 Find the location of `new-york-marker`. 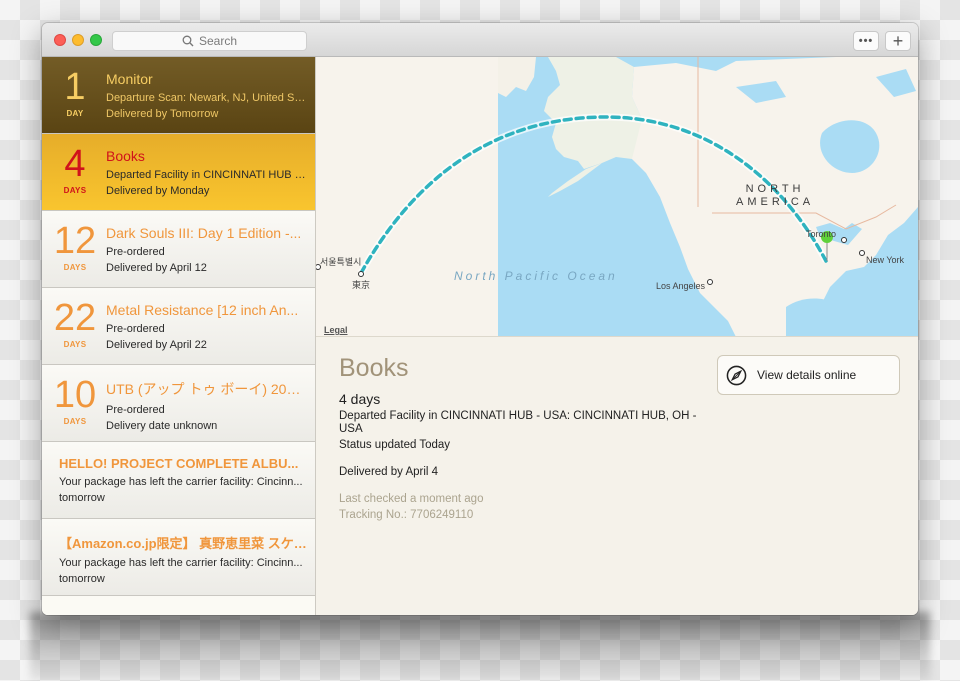

new-york-marker is located at coordinates (862, 253).